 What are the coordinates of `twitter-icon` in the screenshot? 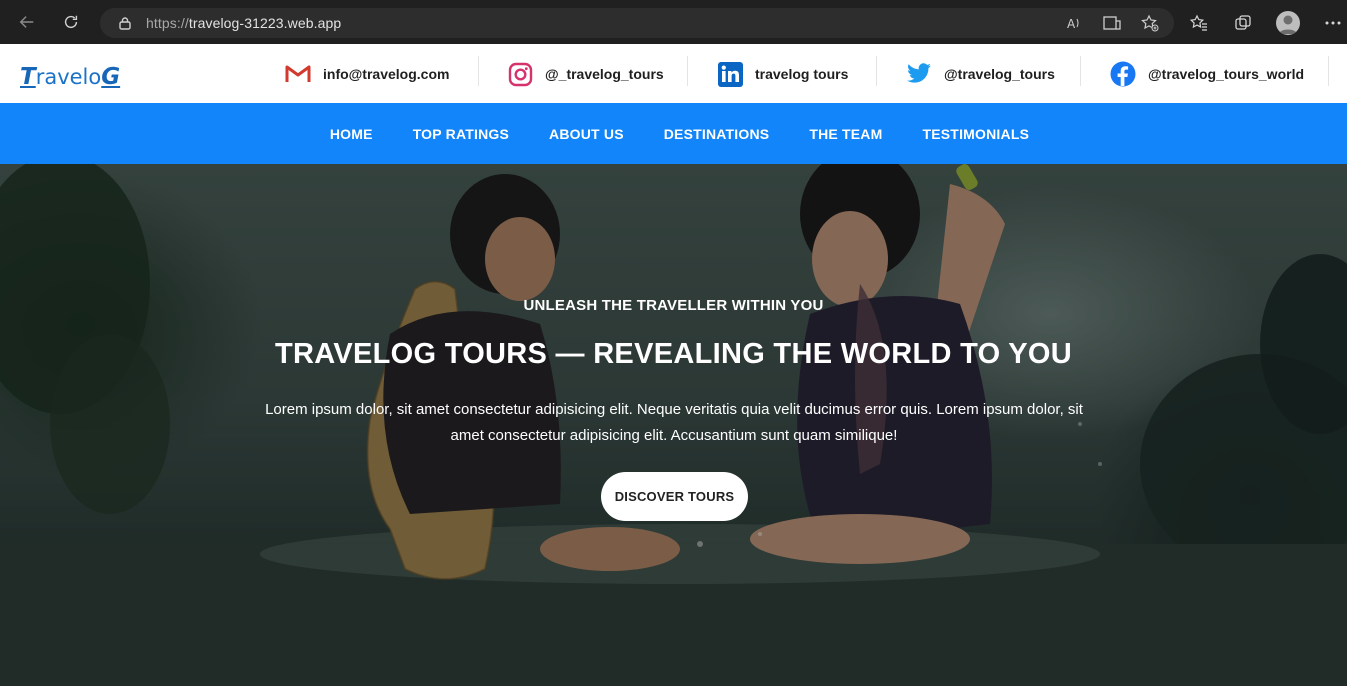 It's located at (919, 74).